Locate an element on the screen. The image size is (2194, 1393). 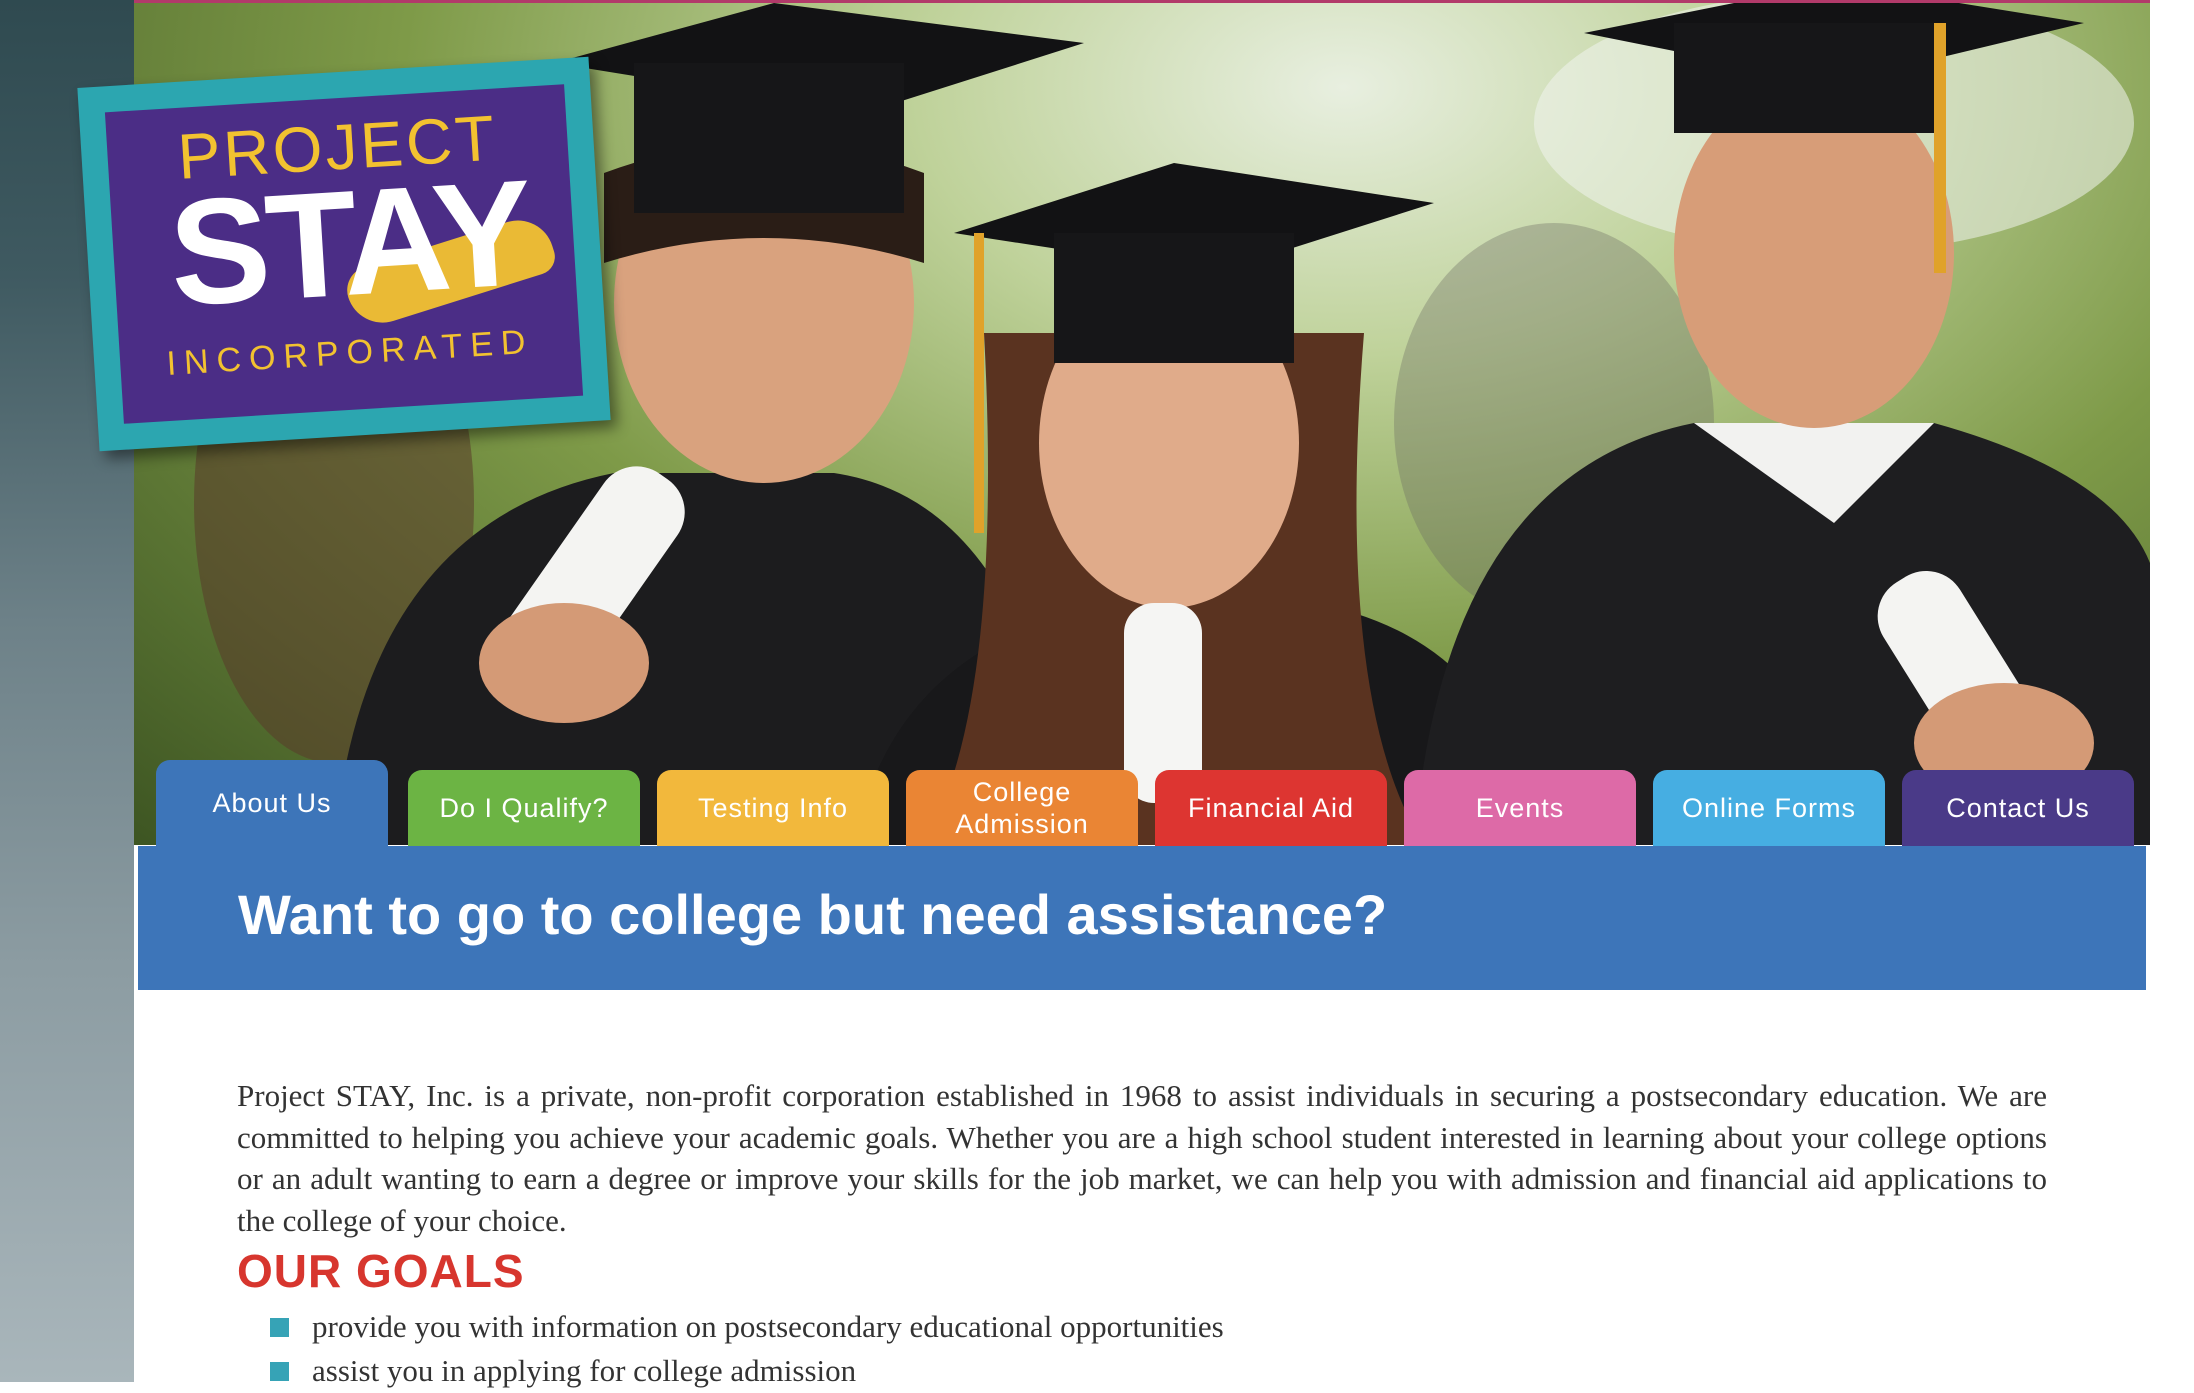
right-page-margin is located at coordinates (2172, 691).